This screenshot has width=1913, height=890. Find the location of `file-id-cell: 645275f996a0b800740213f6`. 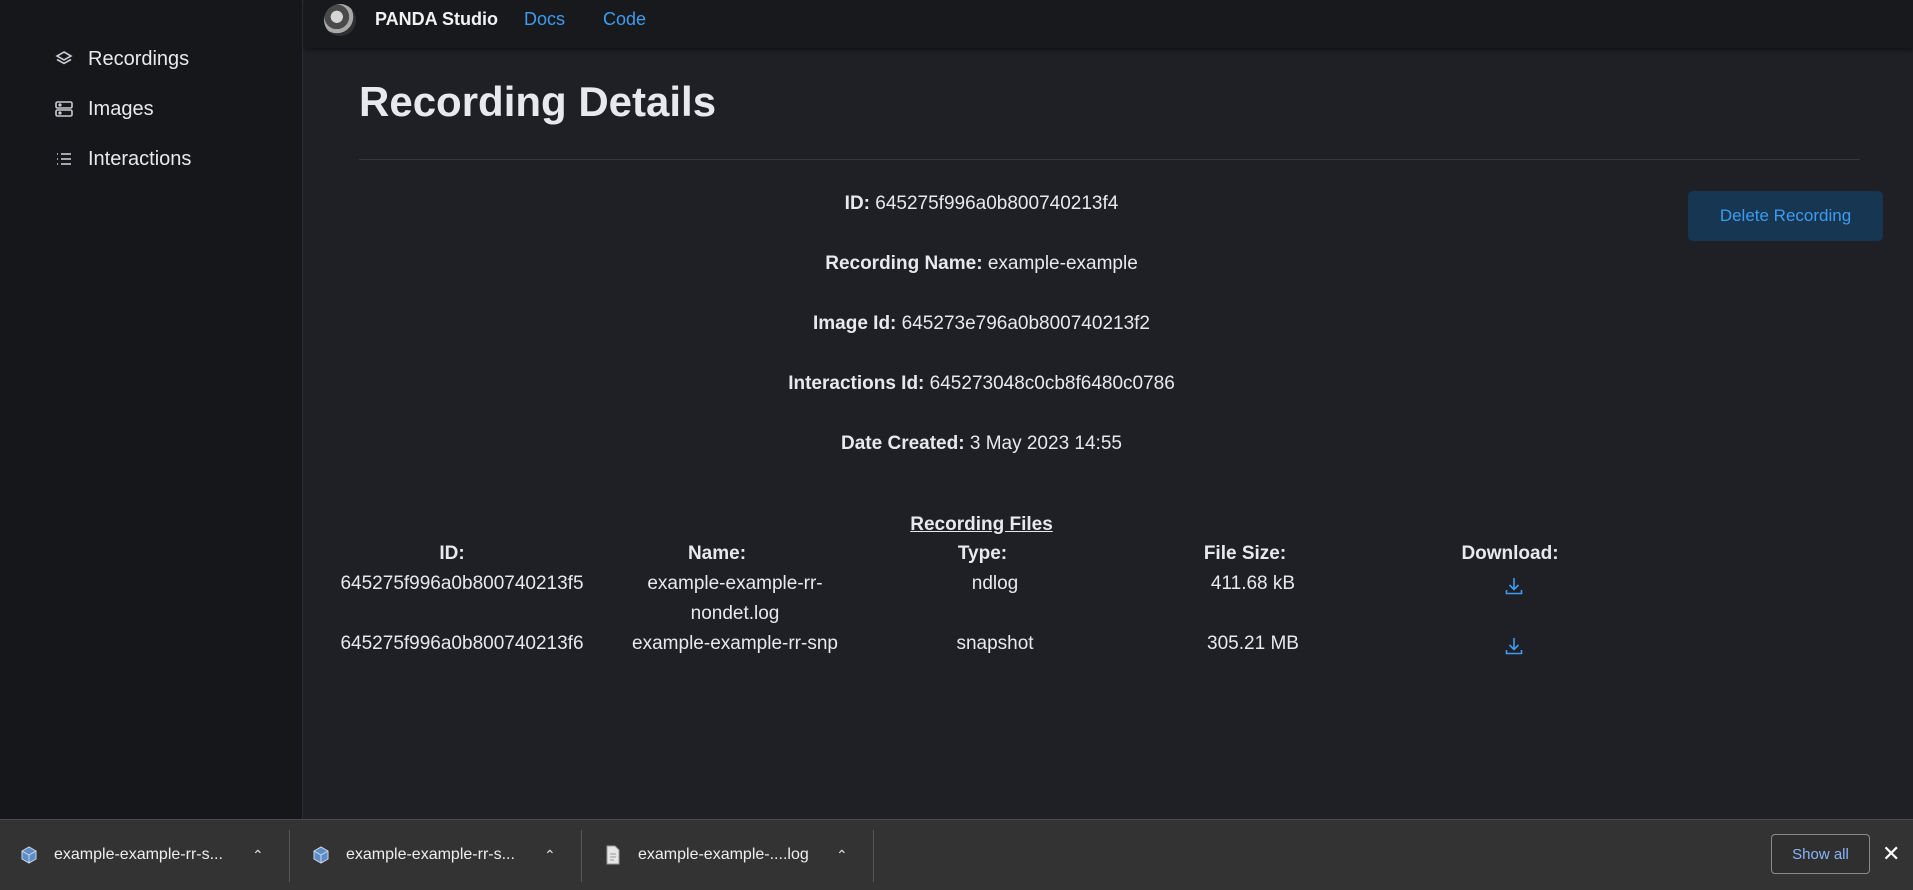

file-id-cell: 645275f996a0b800740213f6 is located at coordinates (462, 643).